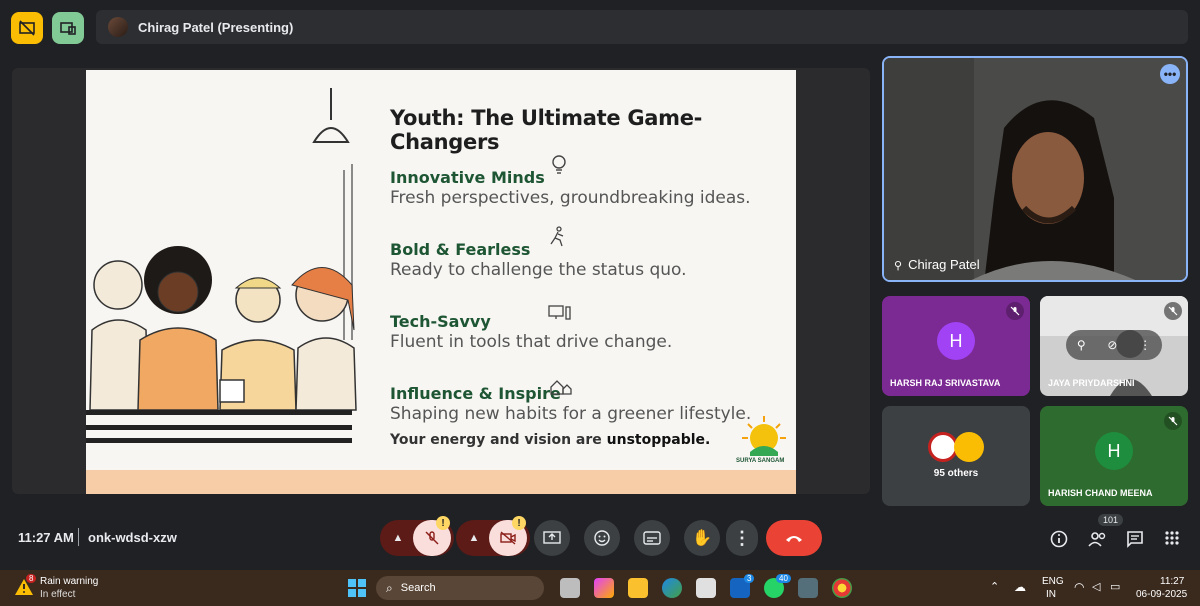 Image resolution: width=1200 pixels, height=606 pixels. Describe the element at coordinates (706, 588) in the screenshot. I see `store-icon` at that location.